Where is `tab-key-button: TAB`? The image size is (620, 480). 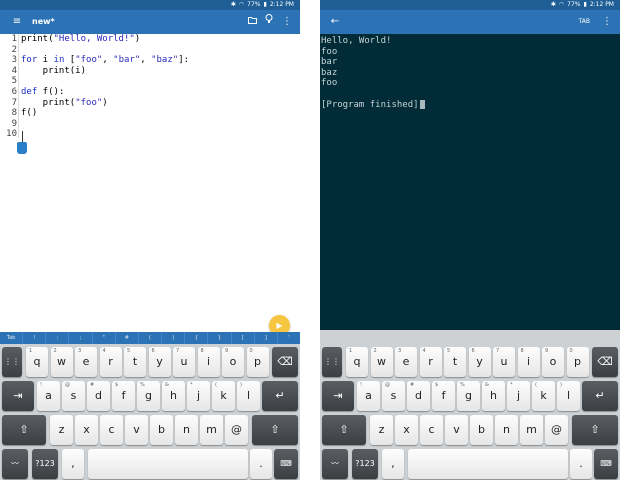 tab-key-button: TAB is located at coordinates (584, 22).